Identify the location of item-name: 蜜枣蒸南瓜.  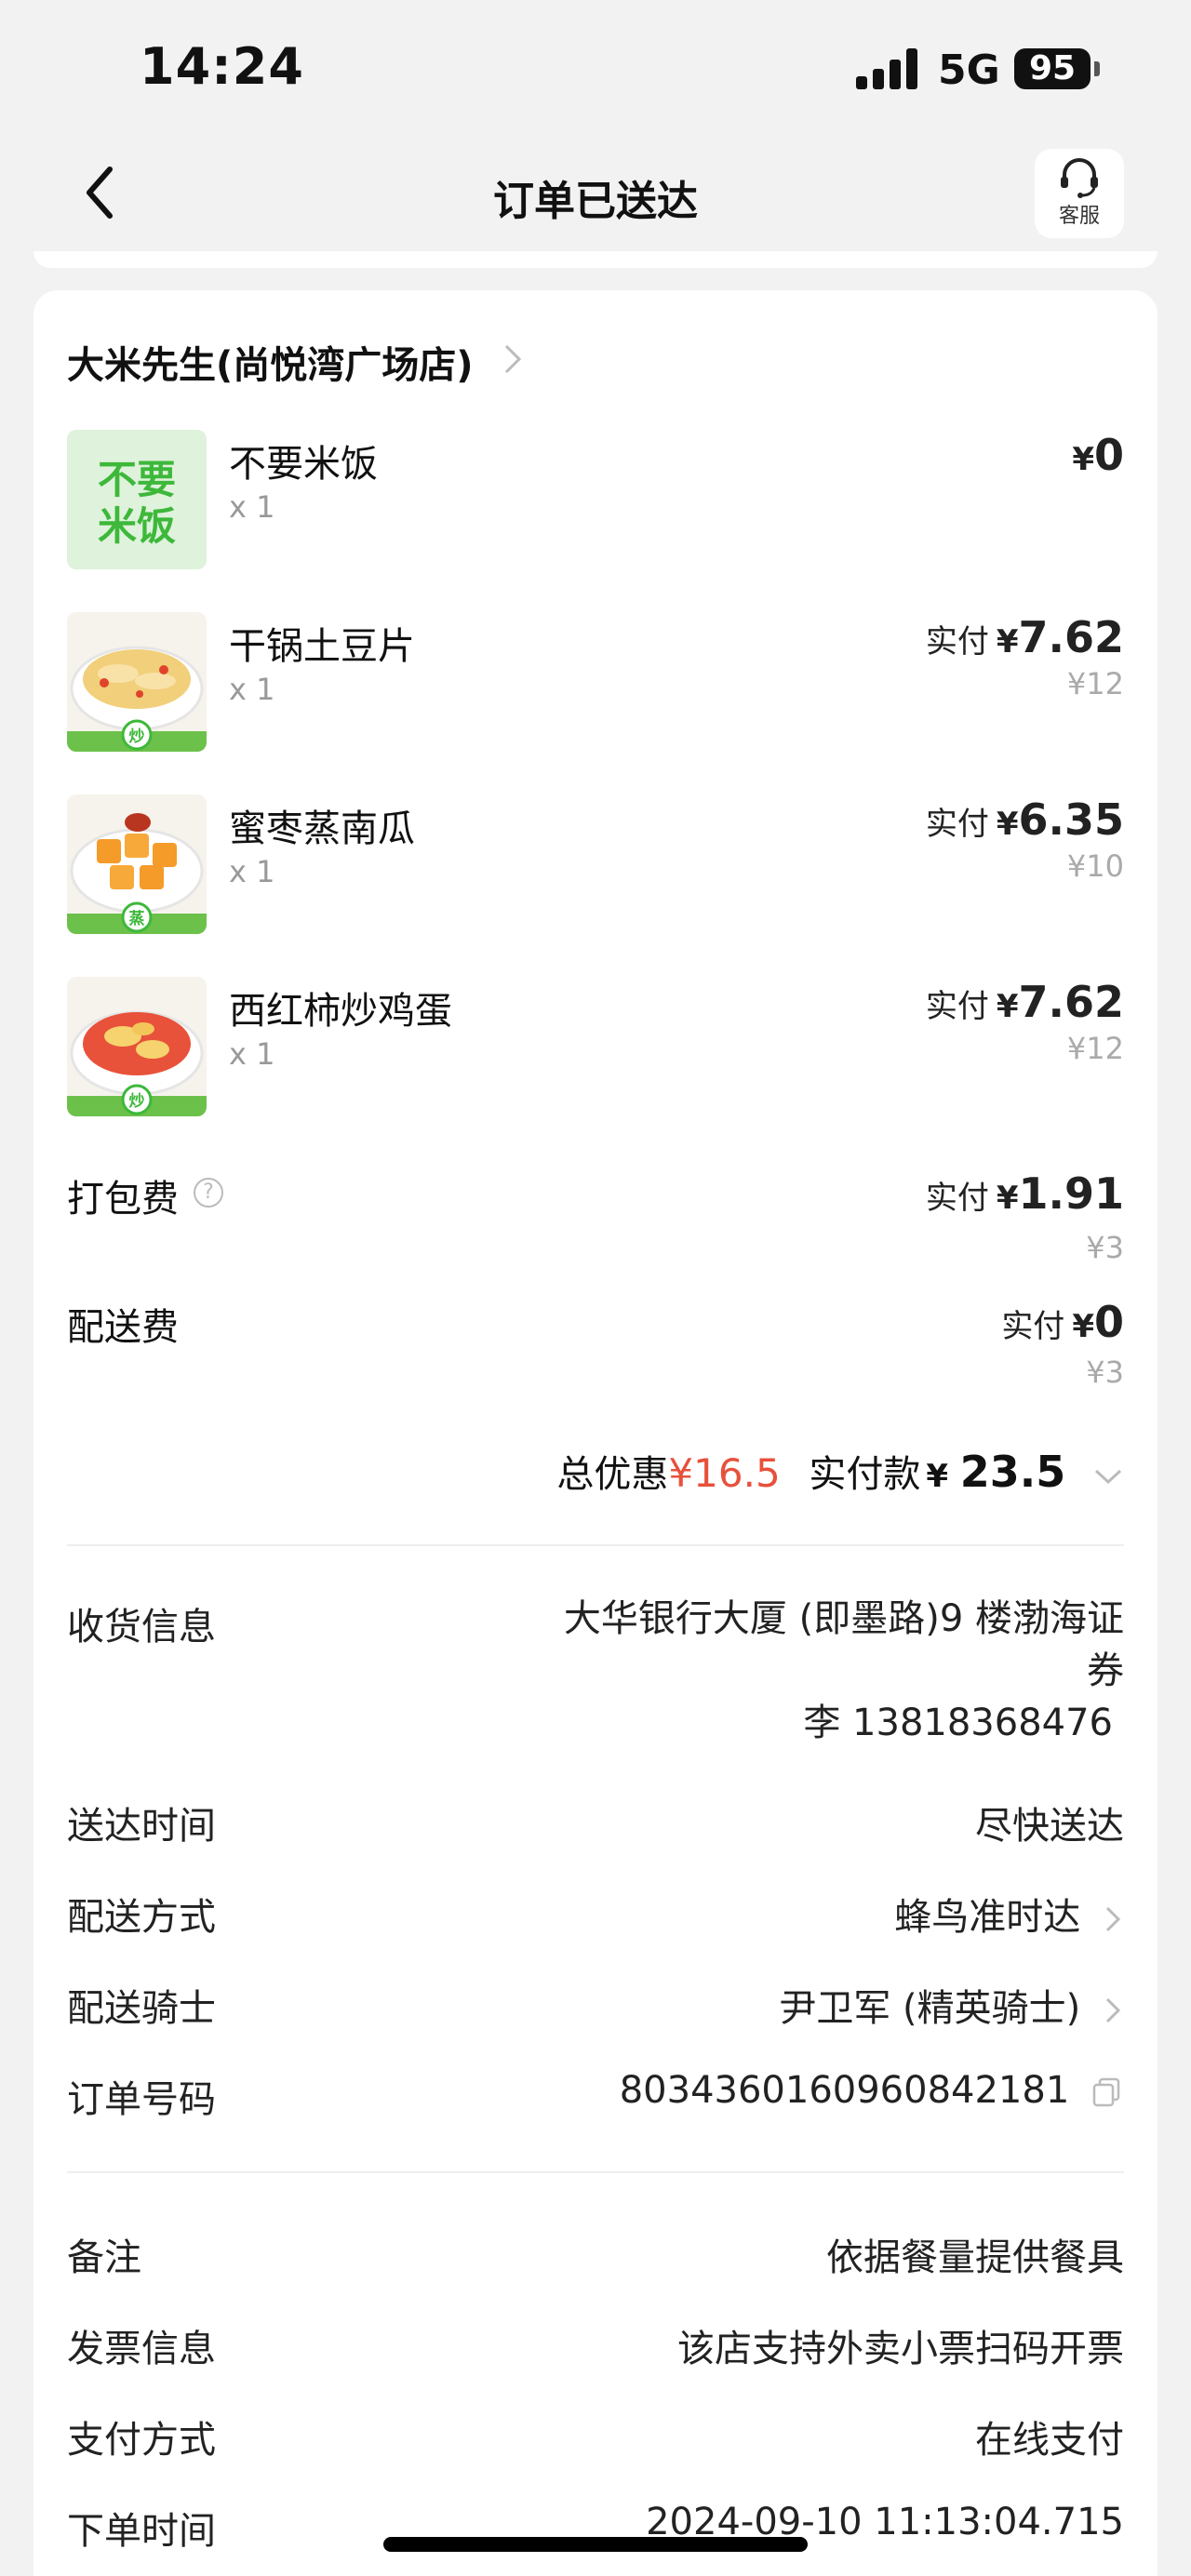
(322, 829).